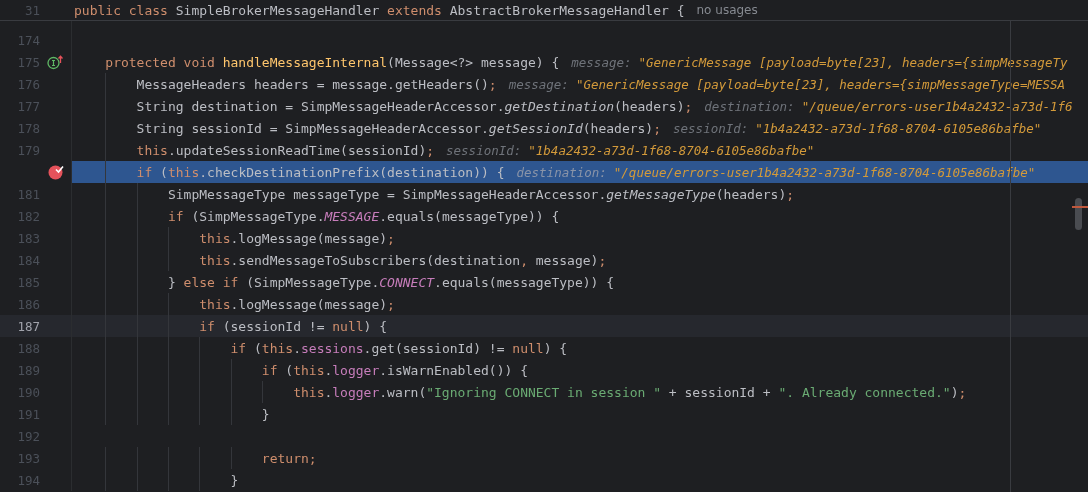  Describe the element at coordinates (398, 348) in the screenshot. I see `code-line: if (this.sessions.get(sessionId) != null) {` at that location.